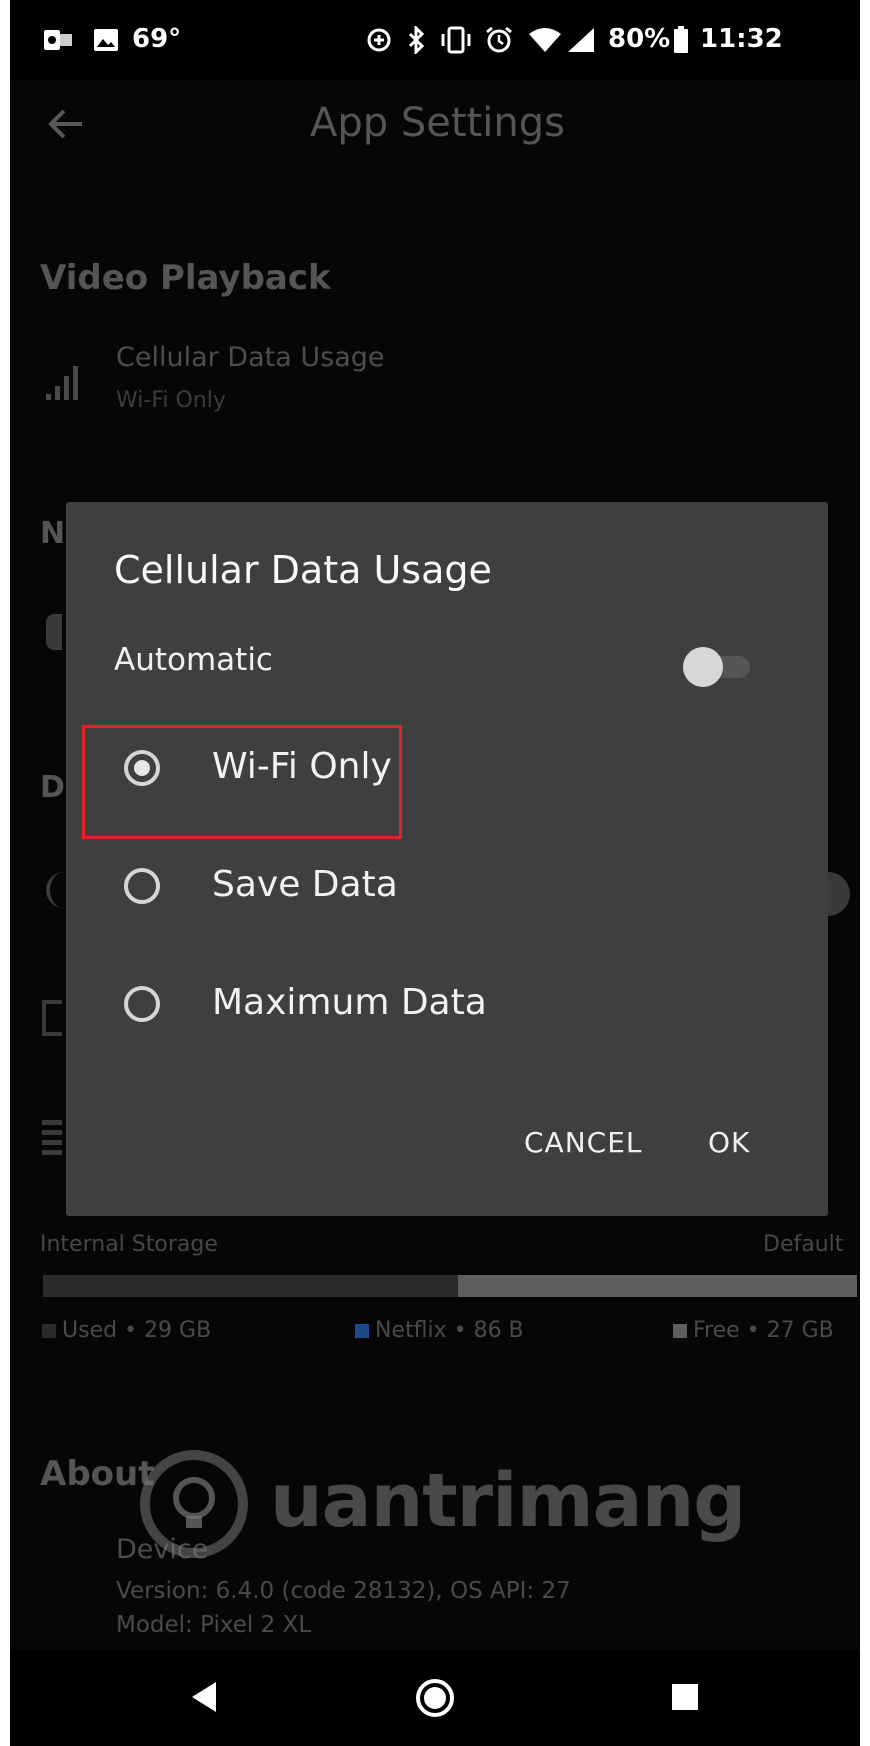  I want to click on model-info: Model: Pixel 2 XL, so click(214, 1625).